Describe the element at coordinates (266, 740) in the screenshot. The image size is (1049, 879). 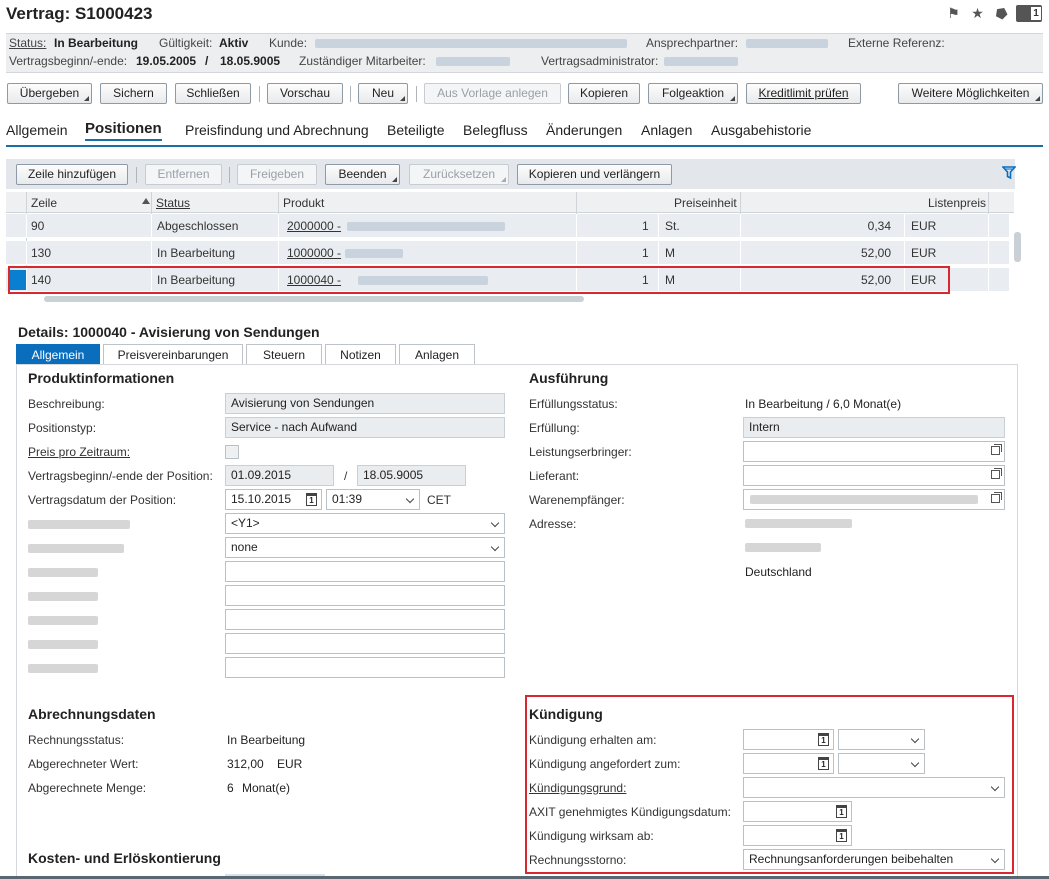
I see `bill-status-value: In Bearbeitung` at that location.